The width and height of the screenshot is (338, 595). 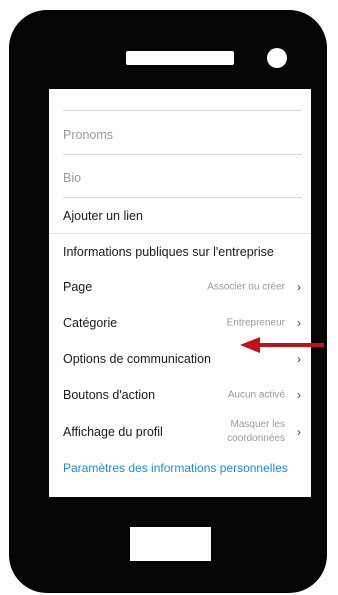 I want to click on section-divider, so click(x=180, y=233).